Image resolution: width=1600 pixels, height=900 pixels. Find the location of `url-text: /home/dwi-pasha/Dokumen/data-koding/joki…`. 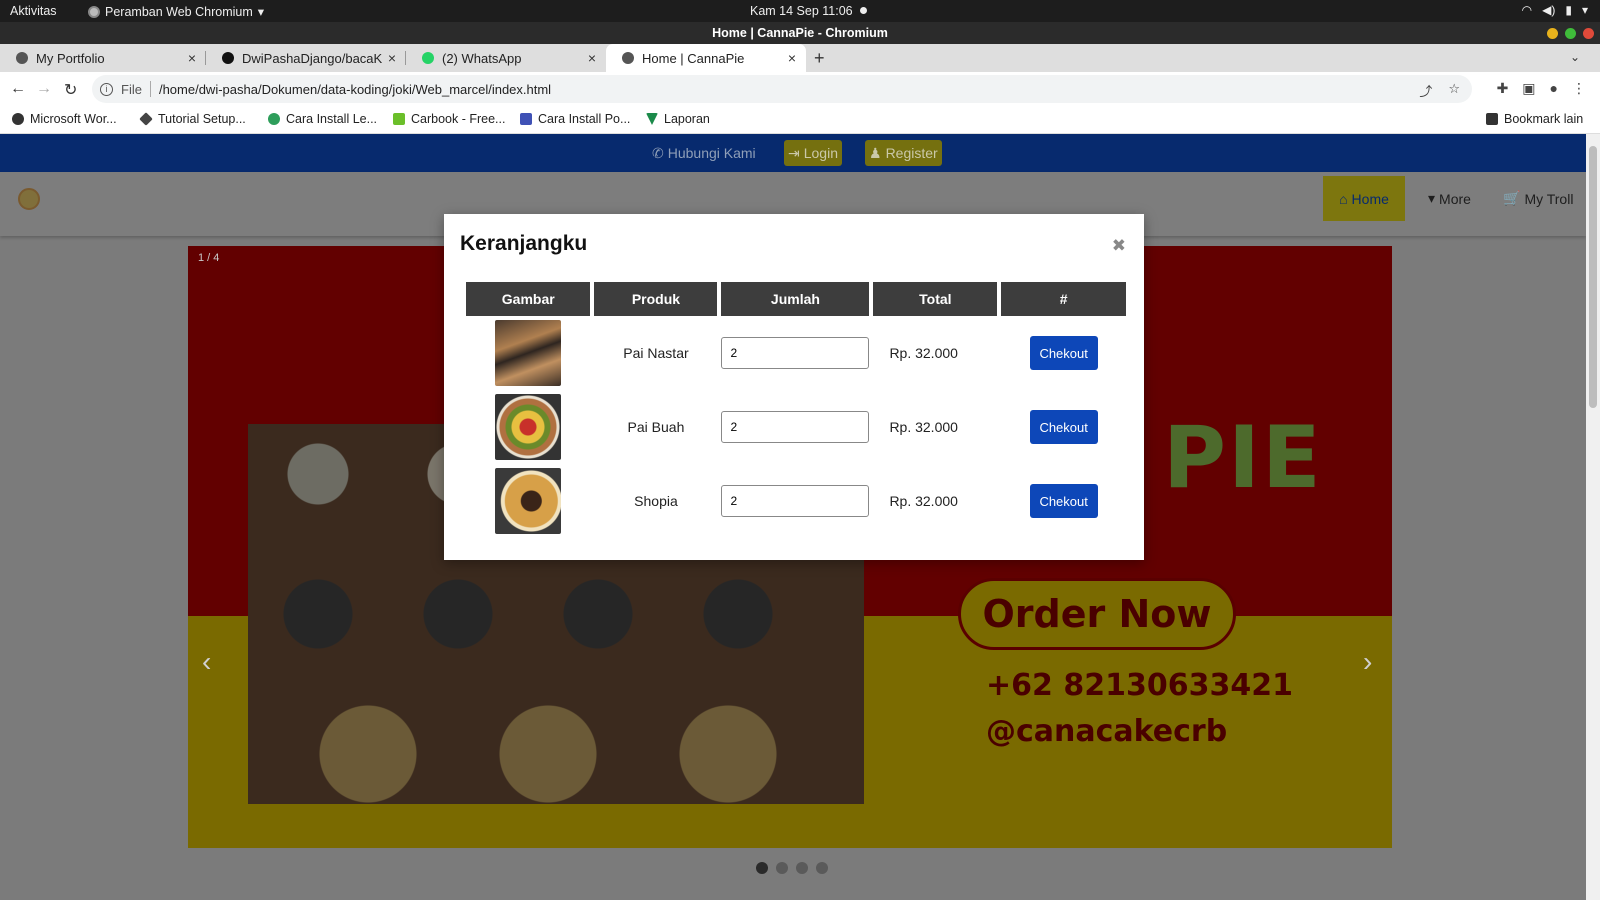

url-text: /home/dwi-pasha/Dokumen/data-koding/joki… is located at coordinates (355, 89).